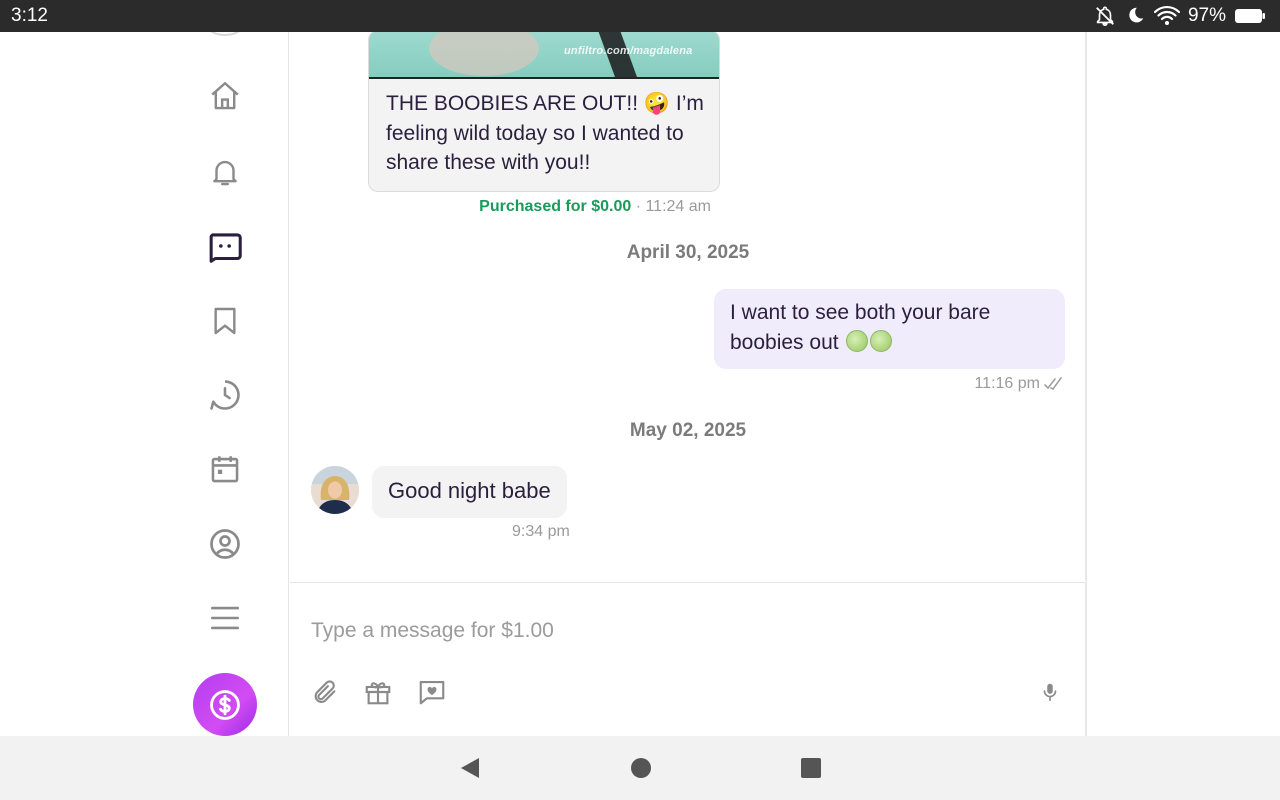 The image size is (1280, 800). What do you see at coordinates (1166, 16) in the screenshot?
I see `wifi-icon` at bounding box center [1166, 16].